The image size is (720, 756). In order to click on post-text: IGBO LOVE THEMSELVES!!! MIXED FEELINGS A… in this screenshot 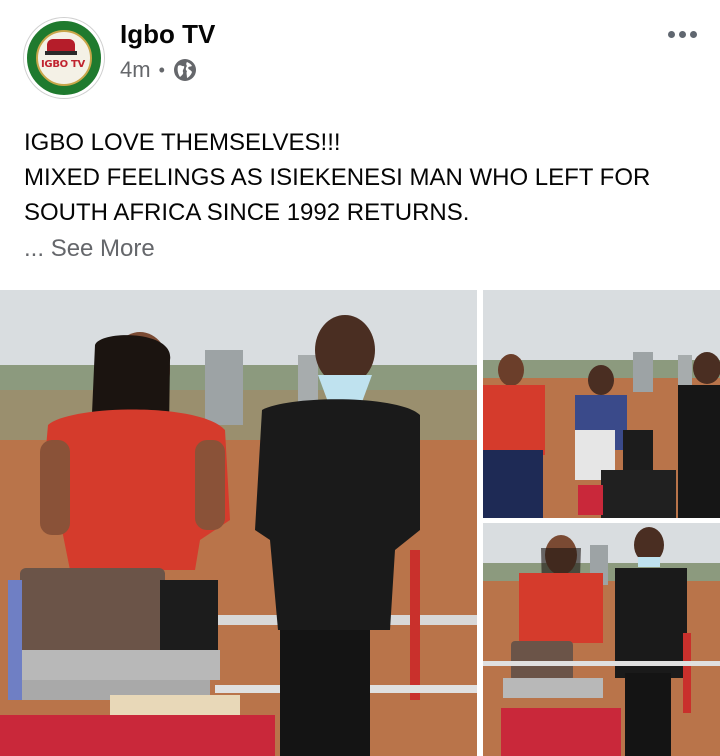, I will do `click(364, 177)`.